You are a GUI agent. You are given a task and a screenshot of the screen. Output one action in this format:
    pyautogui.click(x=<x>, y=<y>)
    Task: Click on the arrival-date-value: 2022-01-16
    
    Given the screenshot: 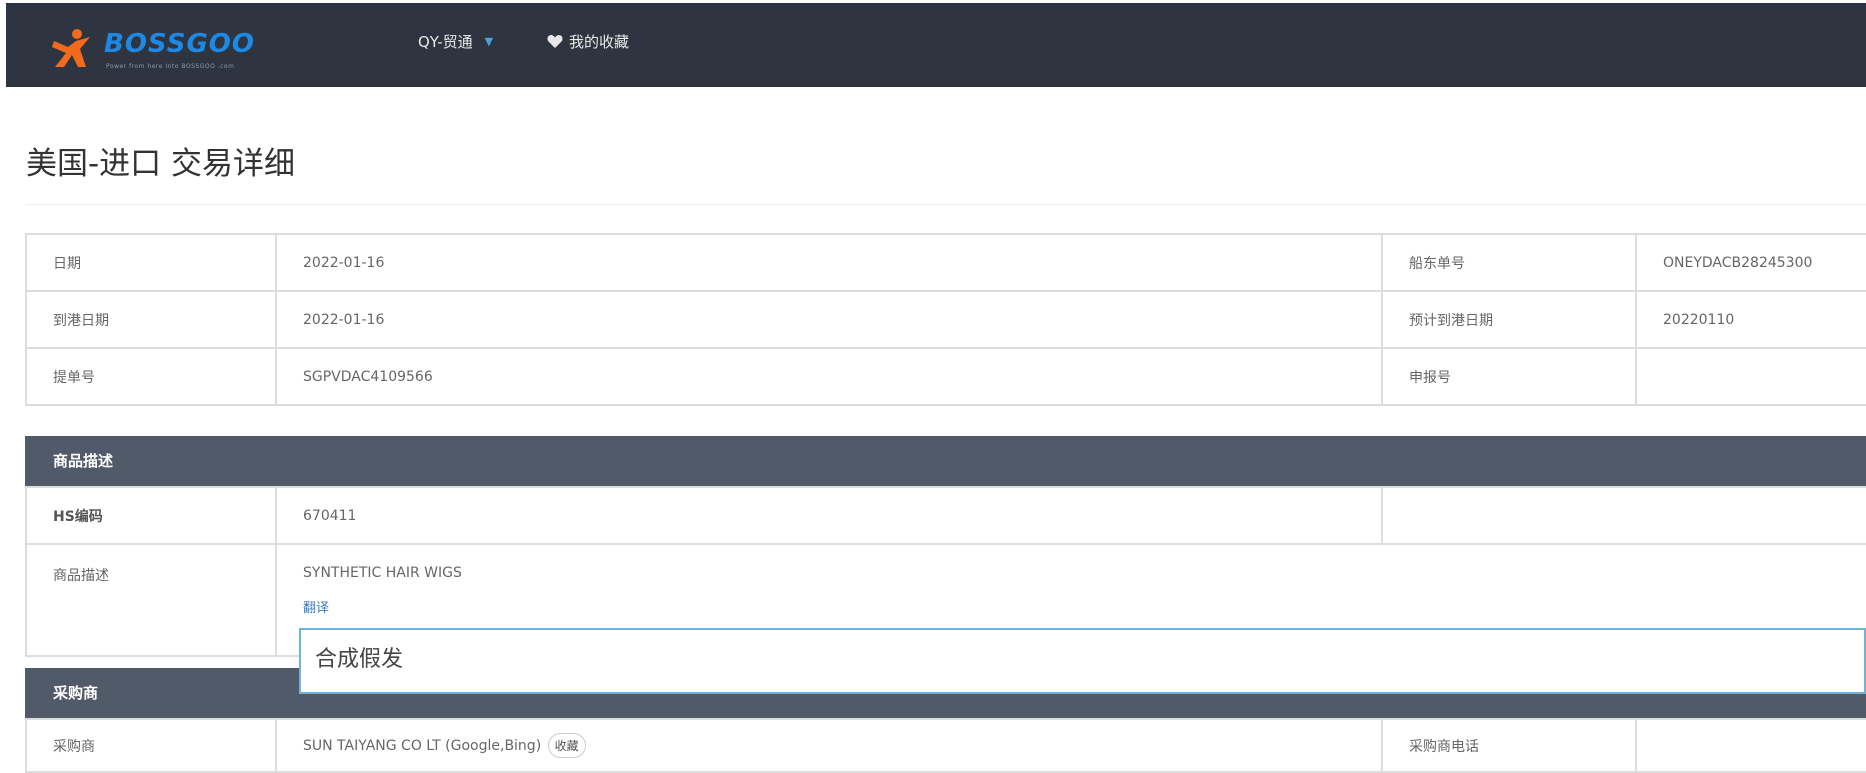 What is the action you would take?
    pyautogui.click(x=829, y=319)
    